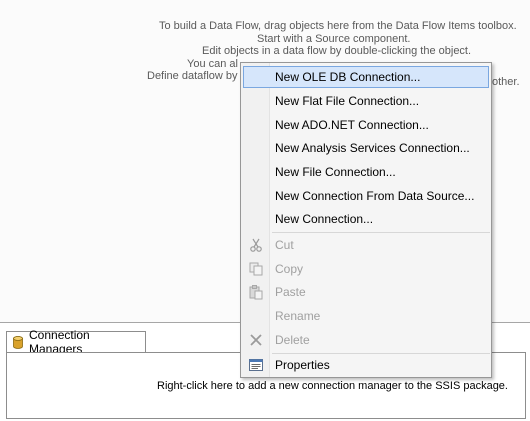  I want to click on tab-connection-managers: Connection Managers, so click(76, 342).